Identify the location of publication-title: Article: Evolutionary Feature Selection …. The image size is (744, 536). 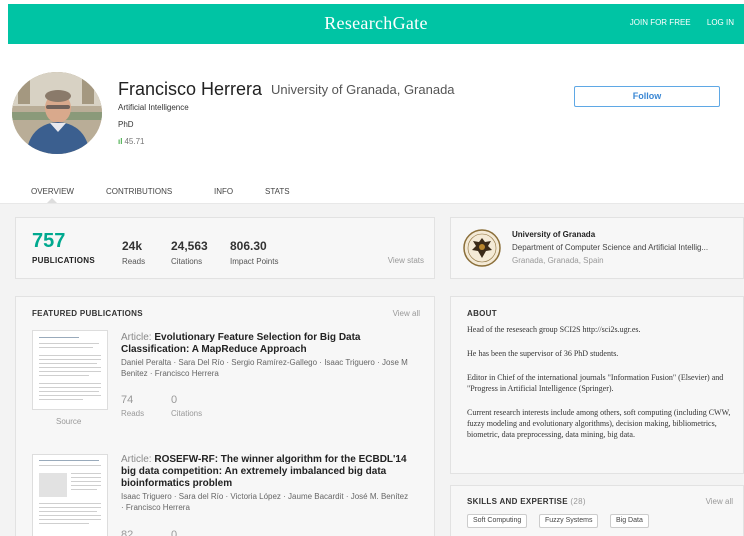
(266, 344).